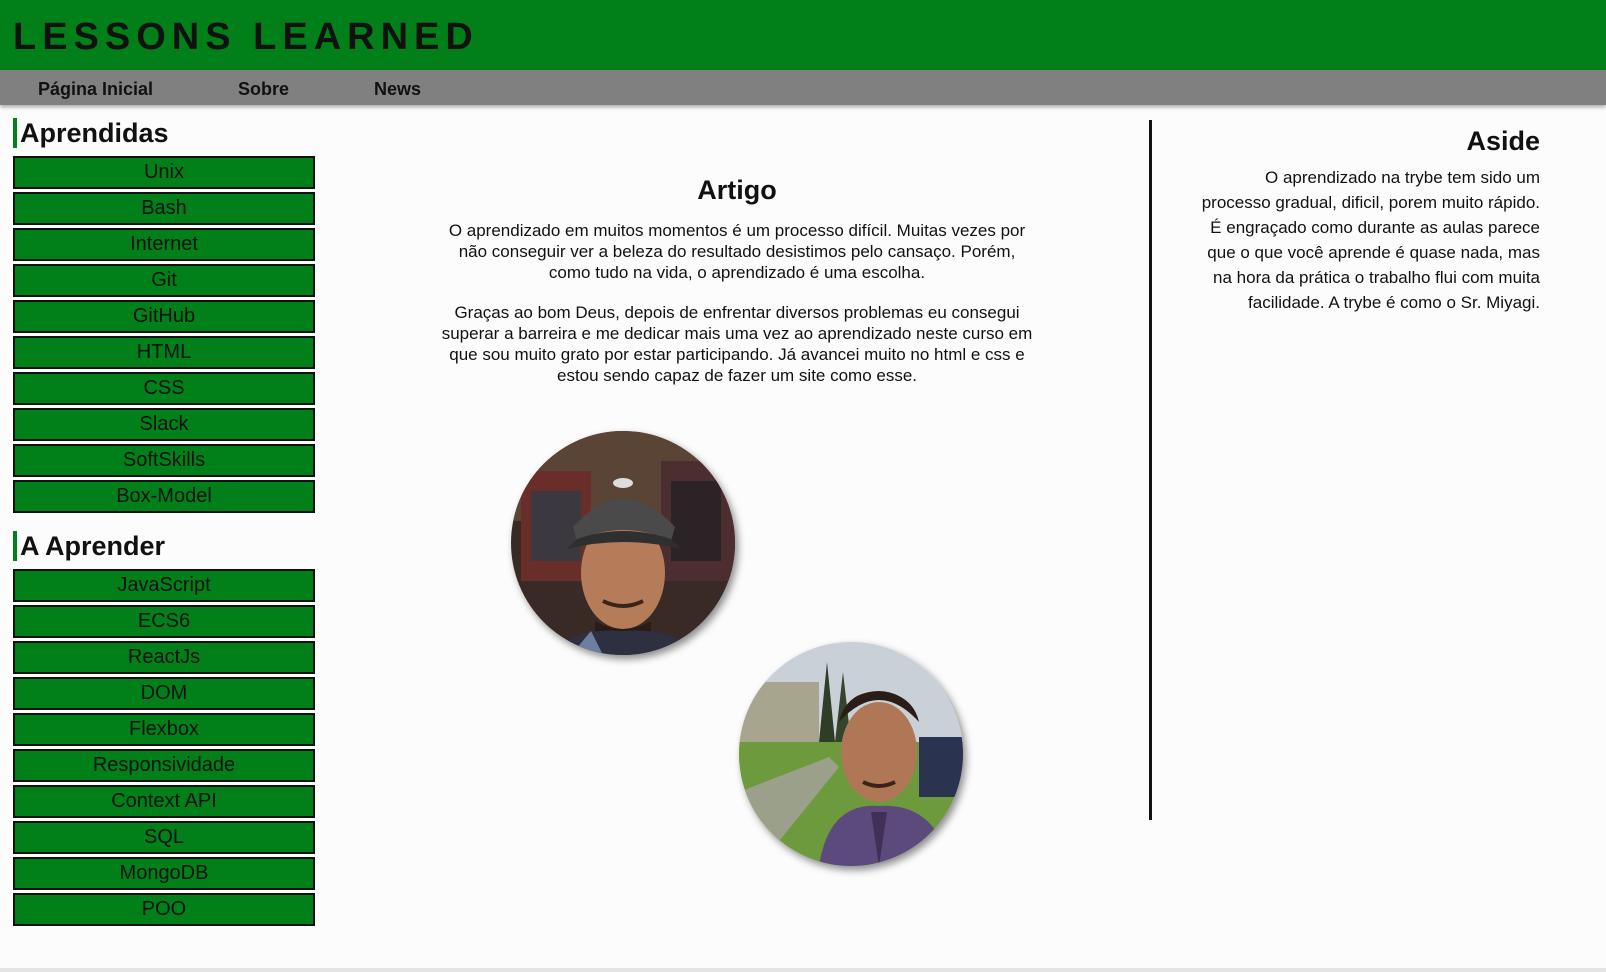 The width and height of the screenshot is (1606, 972). Describe the element at coordinates (1503, 141) in the screenshot. I see `aside-title: Aside` at that location.